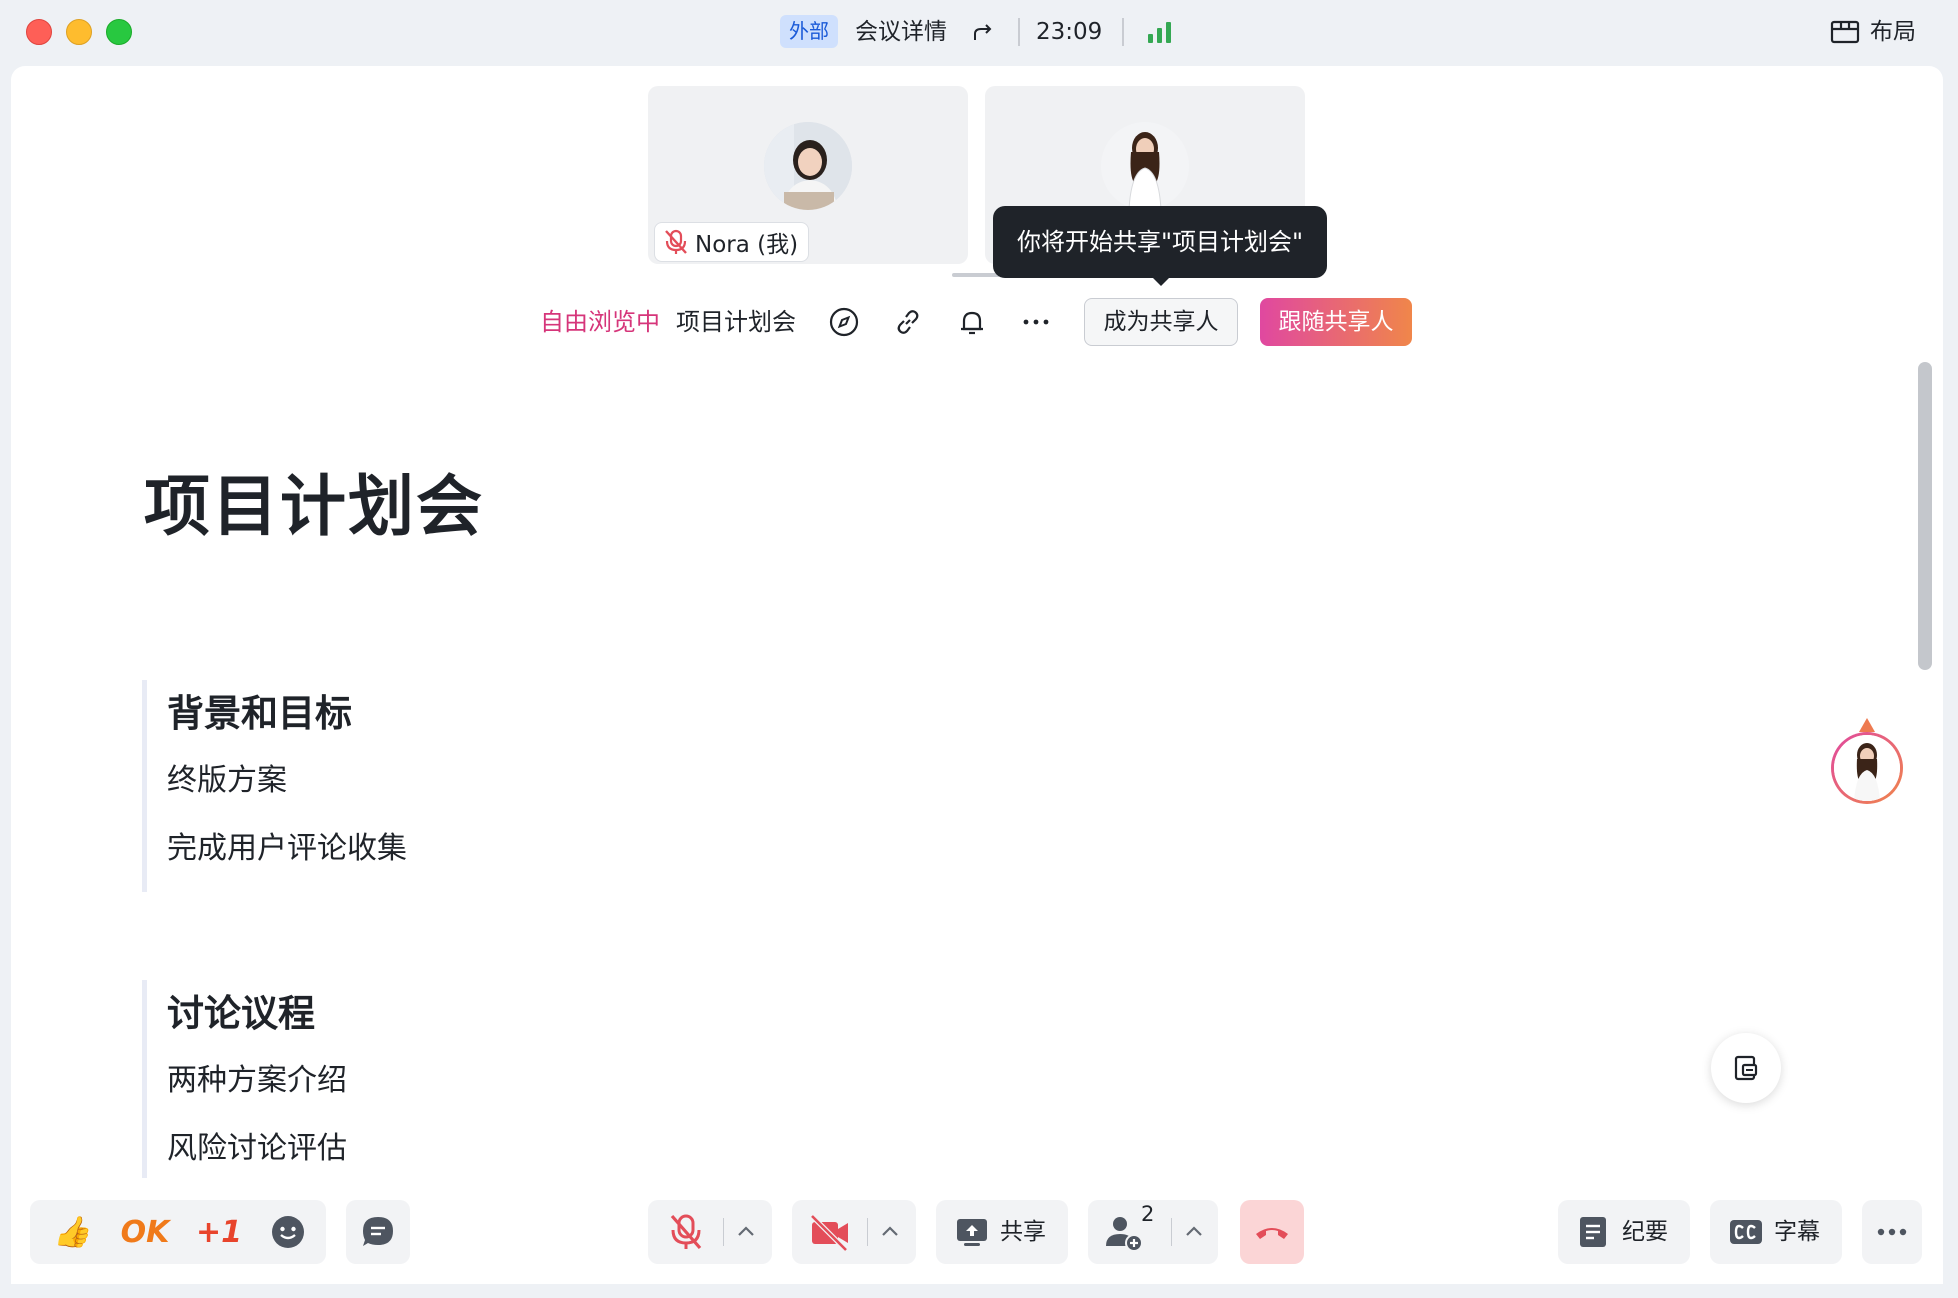  What do you see at coordinates (145, 1232) in the screenshot?
I see `ok-reaction: OK` at bounding box center [145, 1232].